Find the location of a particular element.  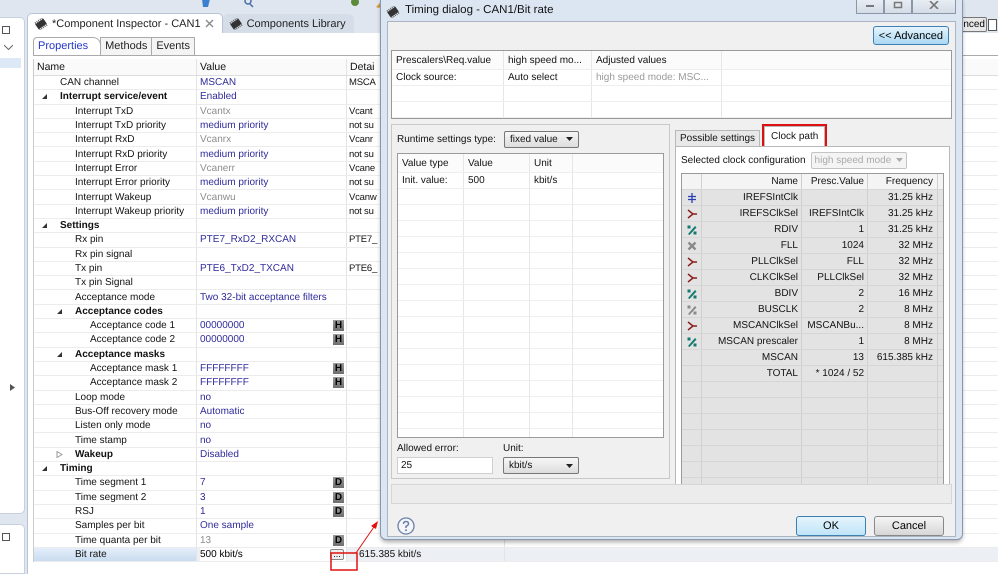

property-name: Interrupt RxD is located at coordinates (104, 140).